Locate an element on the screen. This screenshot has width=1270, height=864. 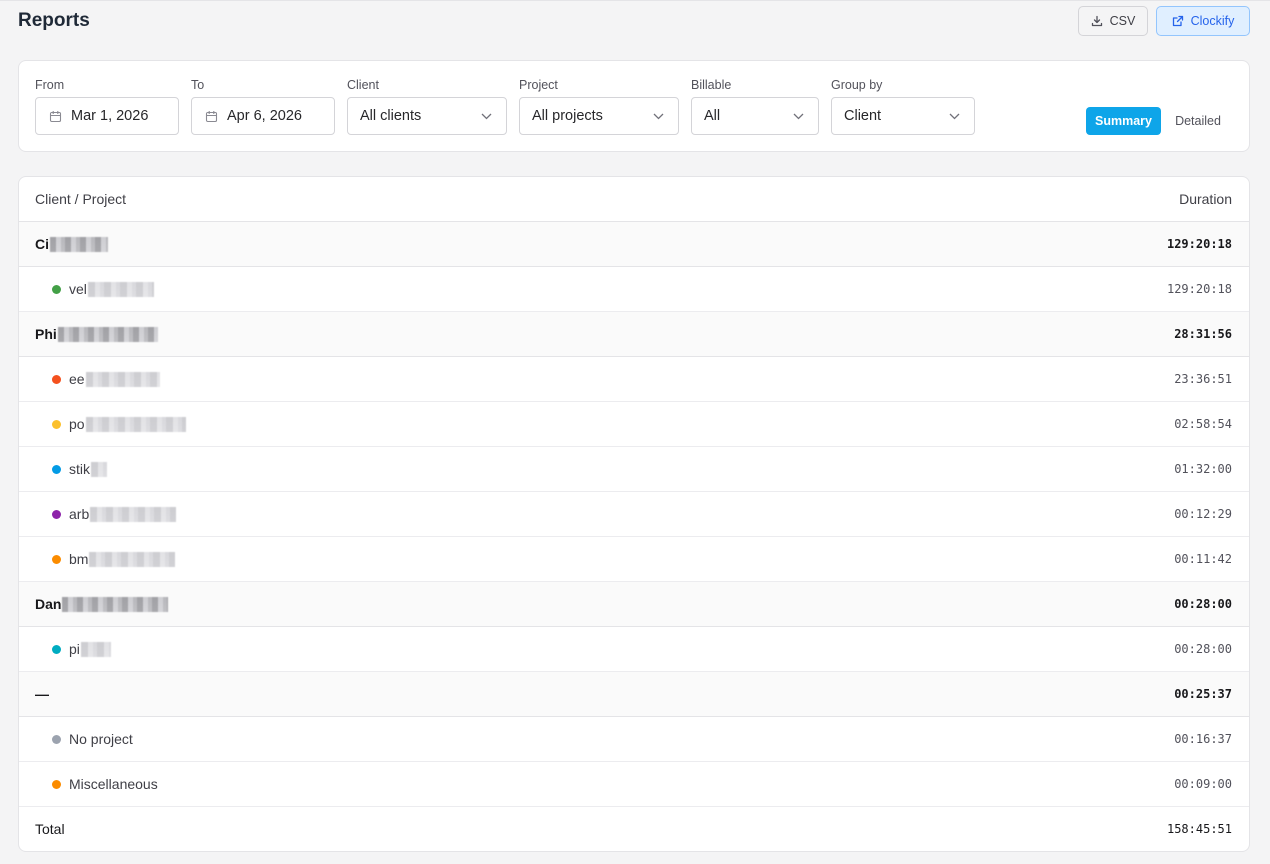
group-by-label: Group by is located at coordinates (857, 85).